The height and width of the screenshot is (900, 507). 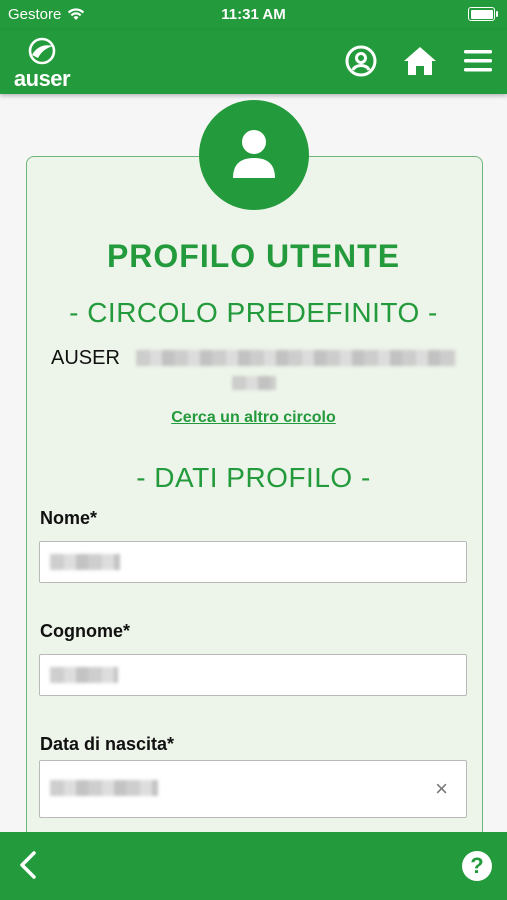 I want to click on clear-icon: ×, so click(x=441, y=789).